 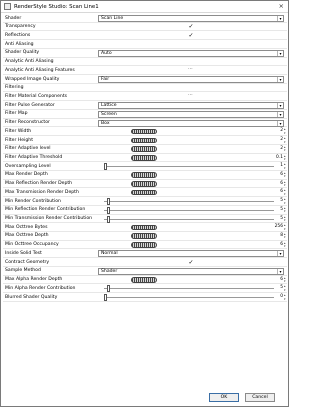 I want to click on property-dropdown: Fair ▾, so click(x=191, y=80).